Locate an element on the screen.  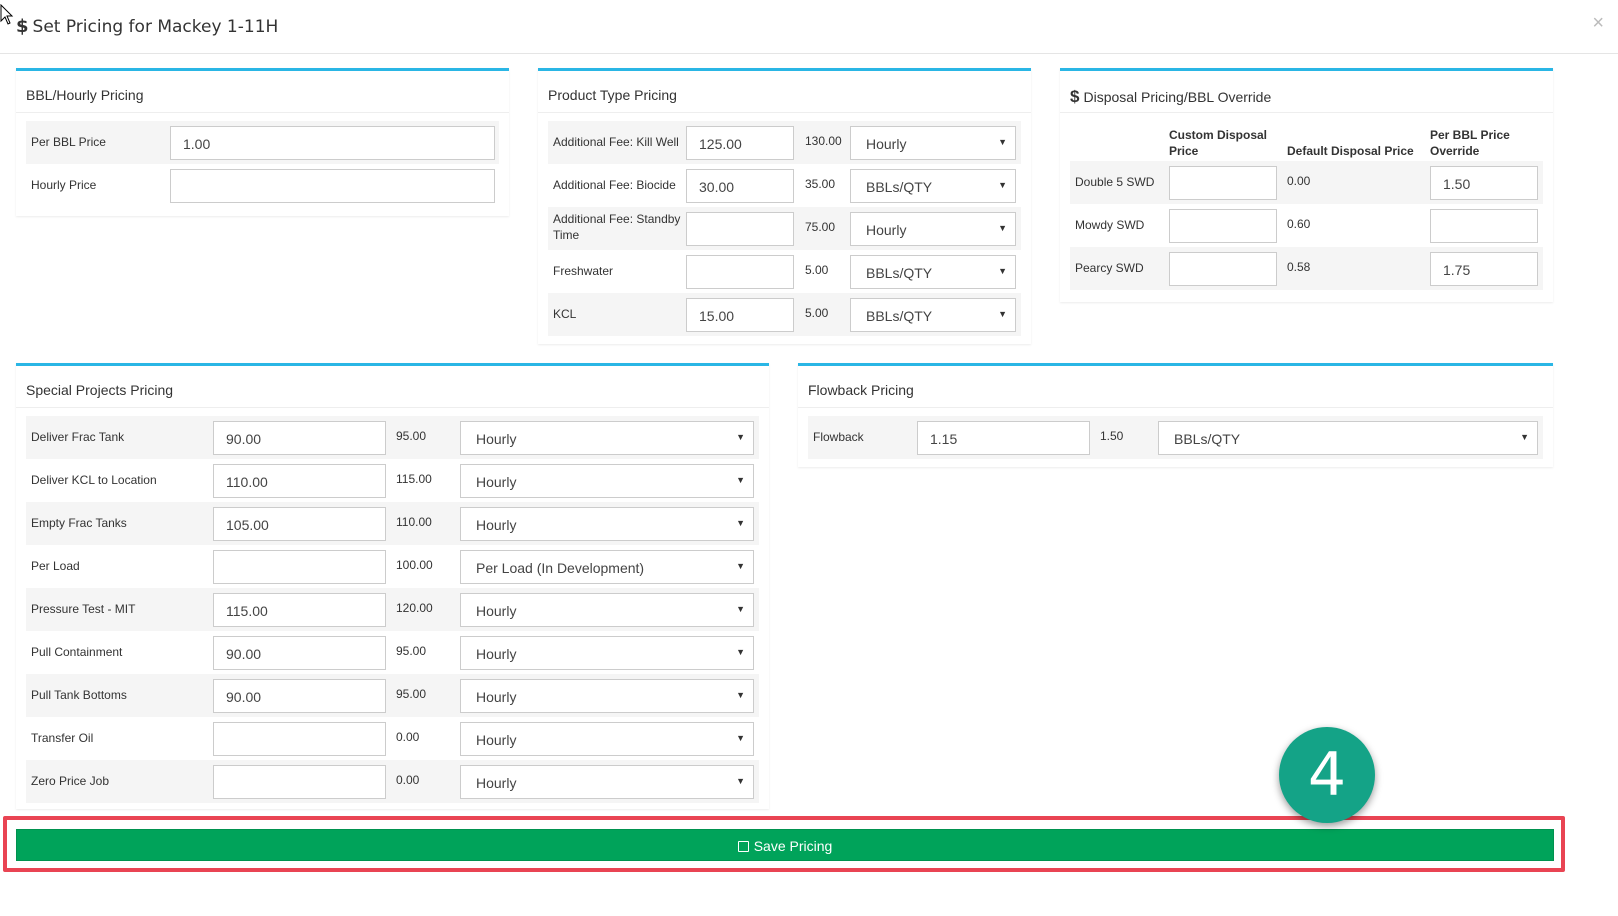
row-label: Additional Fee: Kill Well is located at coordinates (616, 142).